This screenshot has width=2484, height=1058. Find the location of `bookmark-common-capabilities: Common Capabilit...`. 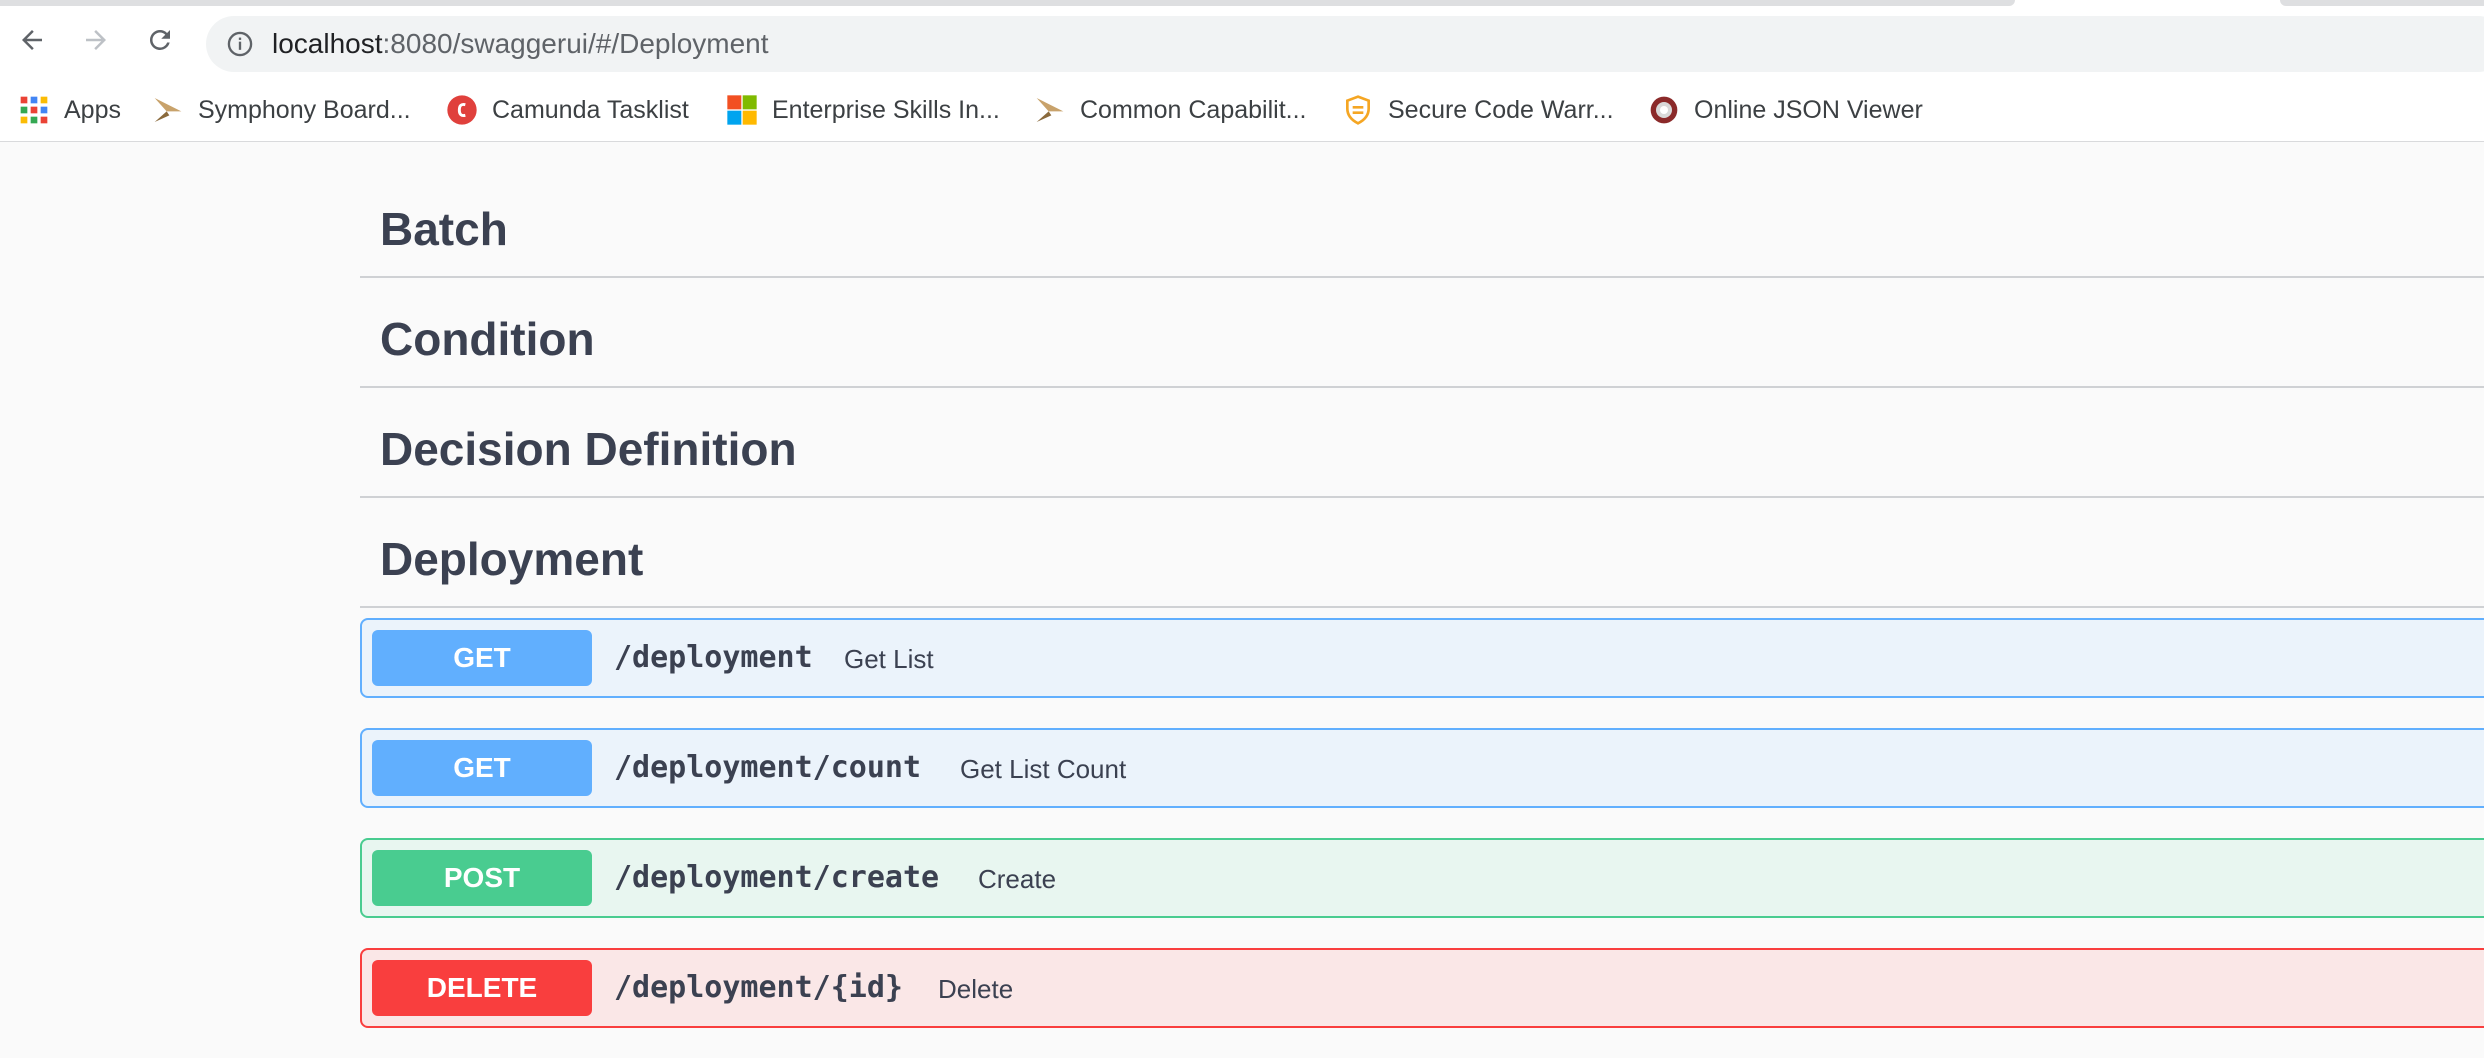

bookmark-common-capabilities: Common Capabilit... is located at coordinates (1170, 110).